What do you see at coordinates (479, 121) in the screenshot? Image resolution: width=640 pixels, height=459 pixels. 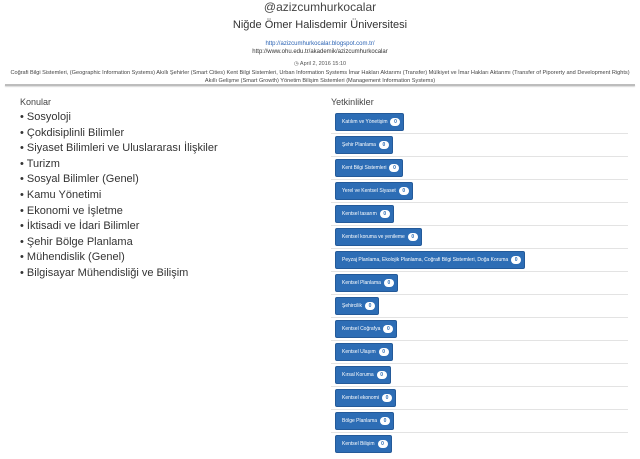 I see `skill-row: Katılım ve Yönetişim 0` at bounding box center [479, 121].